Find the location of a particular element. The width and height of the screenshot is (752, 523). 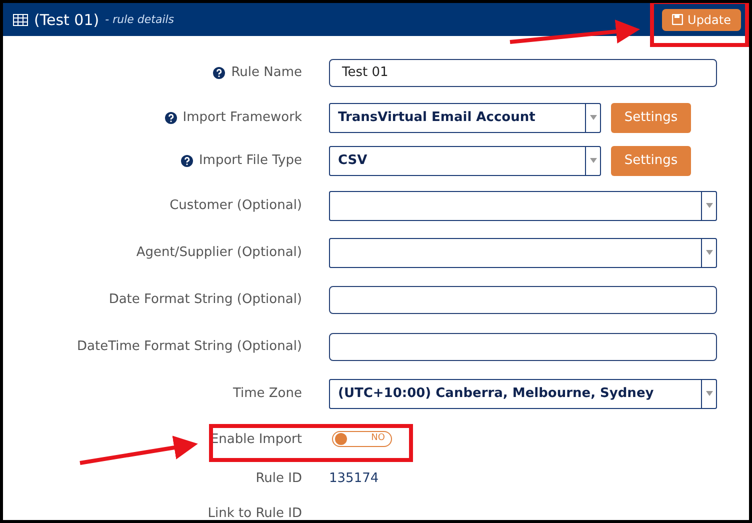

page-title: (Test 01) is located at coordinates (67, 19).